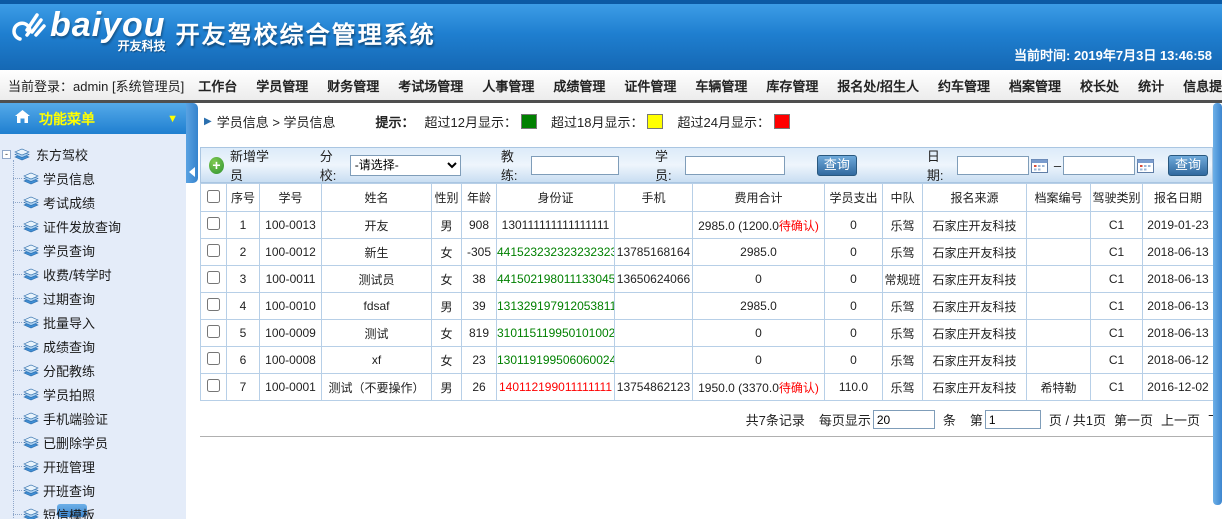 The height and width of the screenshot is (519, 1222). Describe the element at coordinates (96, 490) in the screenshot. I see `sidebar-item: 开班查询` at that location.